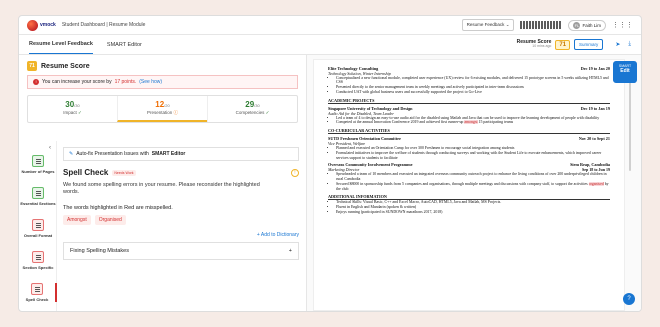 The height and width of the screenshot is (327, 660). Describe the element at coordinates (50, 148) in the screenshot. I see `collapse-icon: ‹` at that location.